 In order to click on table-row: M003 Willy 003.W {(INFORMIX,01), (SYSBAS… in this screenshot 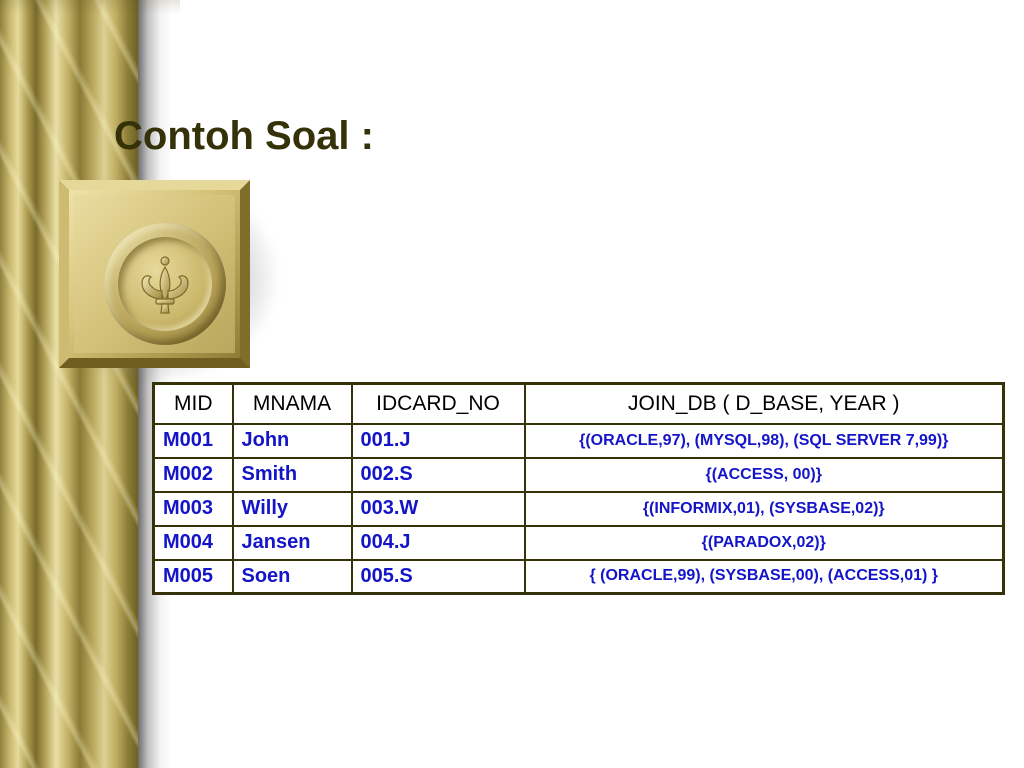, I will do `click(578, 508)`.